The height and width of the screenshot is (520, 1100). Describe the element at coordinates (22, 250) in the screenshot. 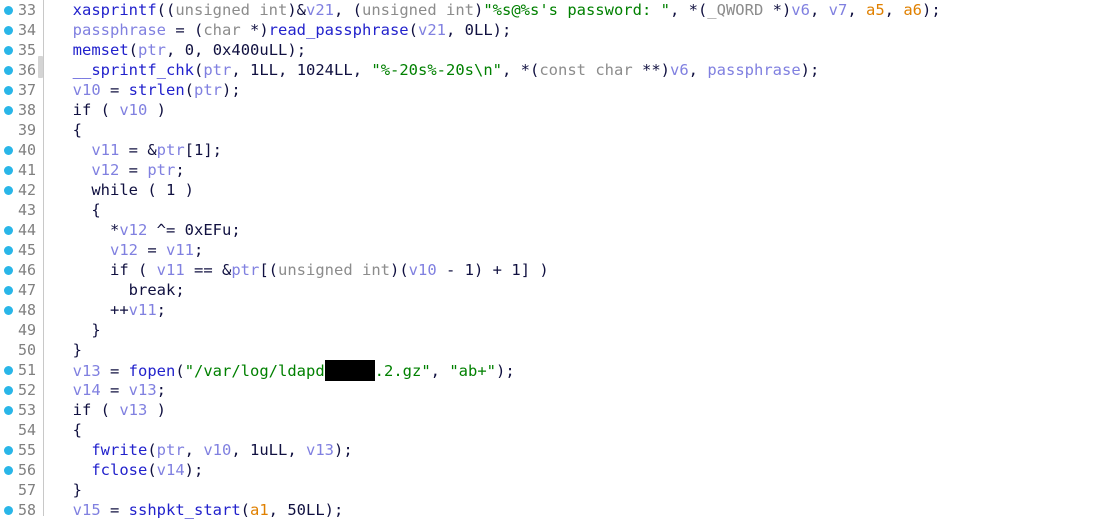

I see `gutter-line: 45` at that location.